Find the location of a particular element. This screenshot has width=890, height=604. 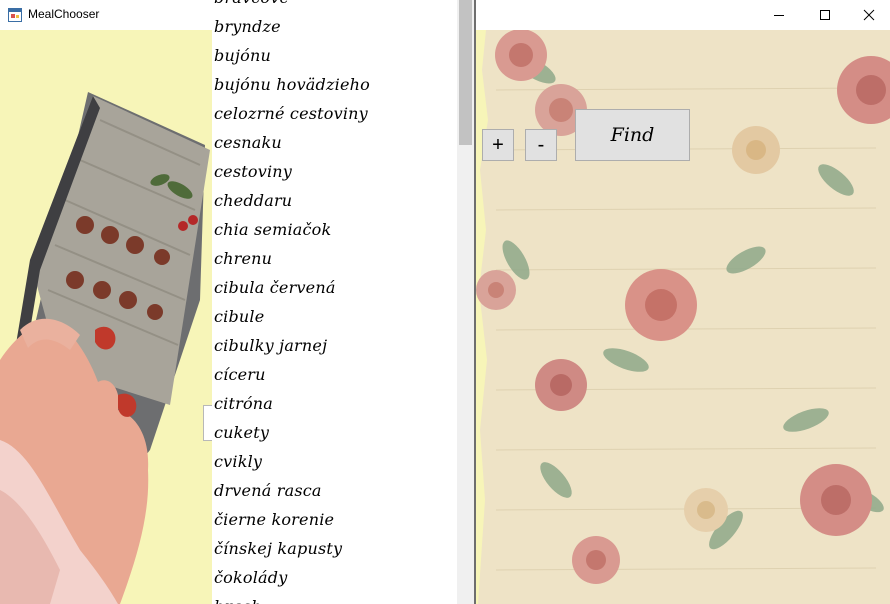

window-title: MealChooser is located at coordinates (64, 14).